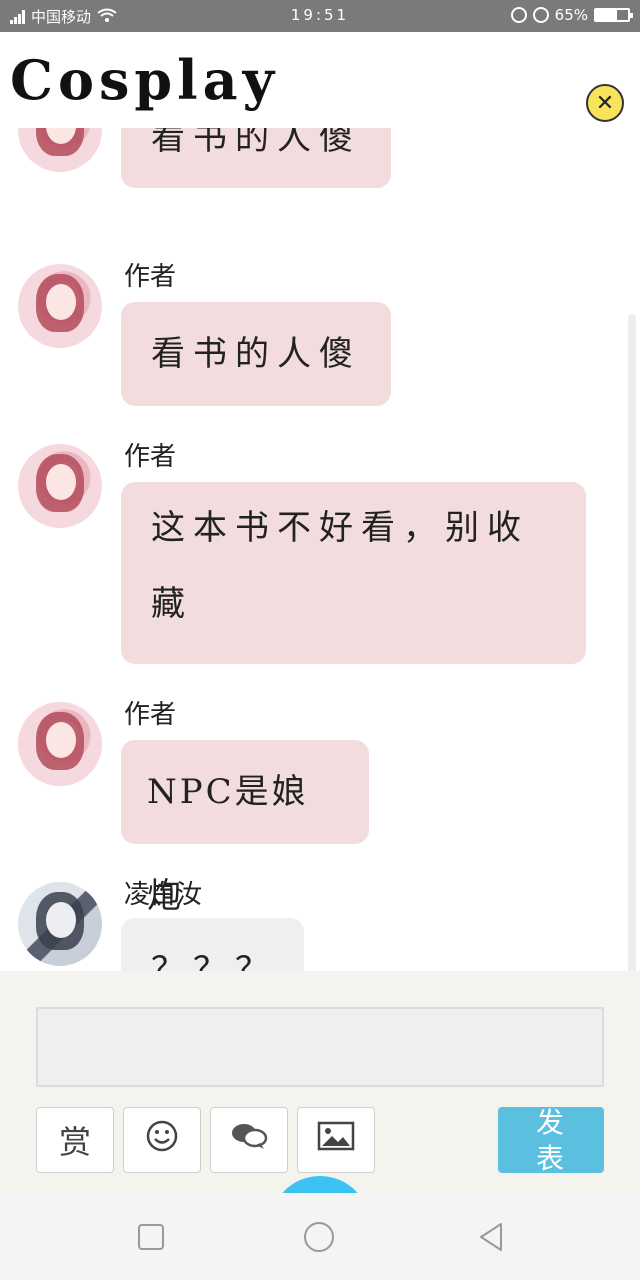 The image size is (640, 1280). Describe the element at coordinates (245, 828) in the screenshot. I see `message-bubble: NPC是娘炮` at that location.